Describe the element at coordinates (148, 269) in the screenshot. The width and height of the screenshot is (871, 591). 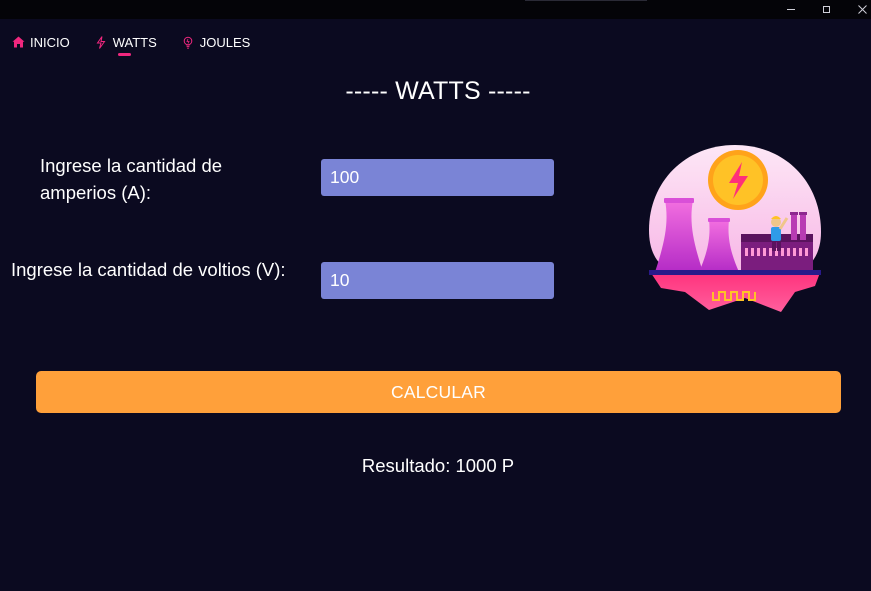
I see `volts-label: Ingrese la cantidad de voltios (V):` at that location.